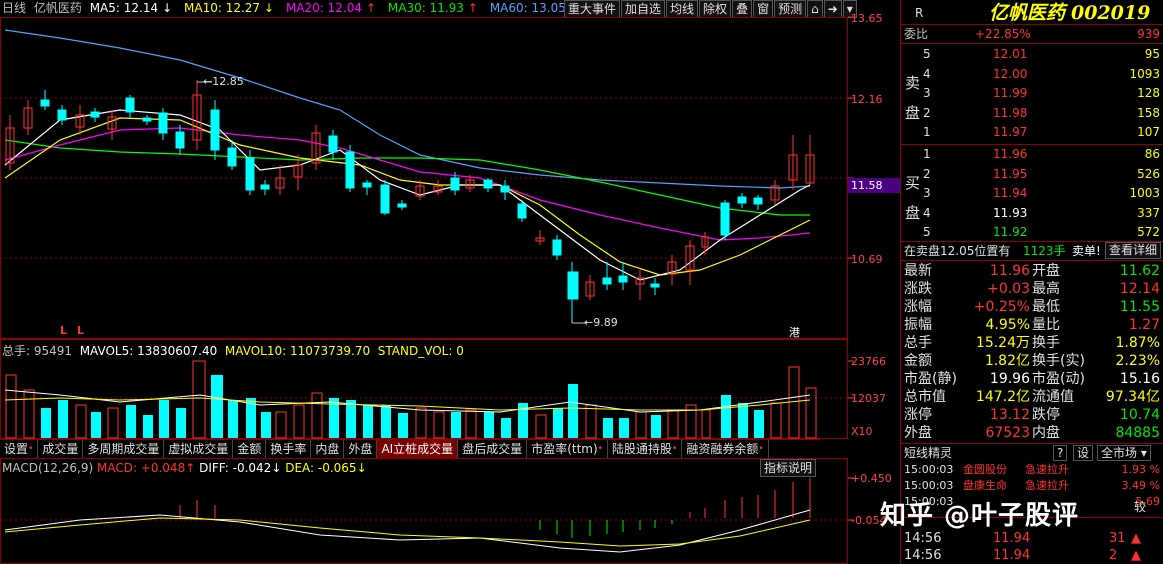 The height and width of the screenshot is (564, 1163). I want to click on tab-label: 换手率, so click(288, 449).